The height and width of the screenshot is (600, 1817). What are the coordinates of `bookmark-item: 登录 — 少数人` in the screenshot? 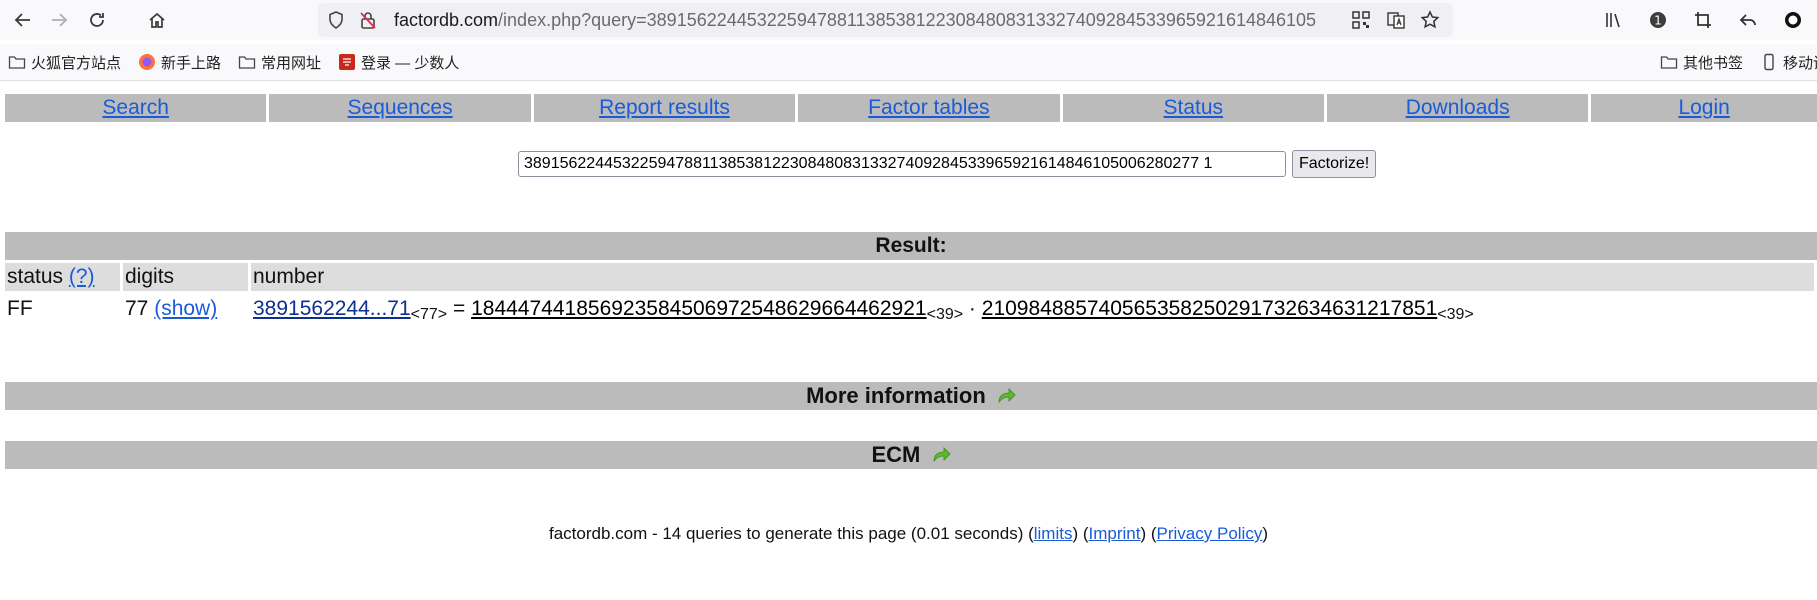 It's located at (398, 62).